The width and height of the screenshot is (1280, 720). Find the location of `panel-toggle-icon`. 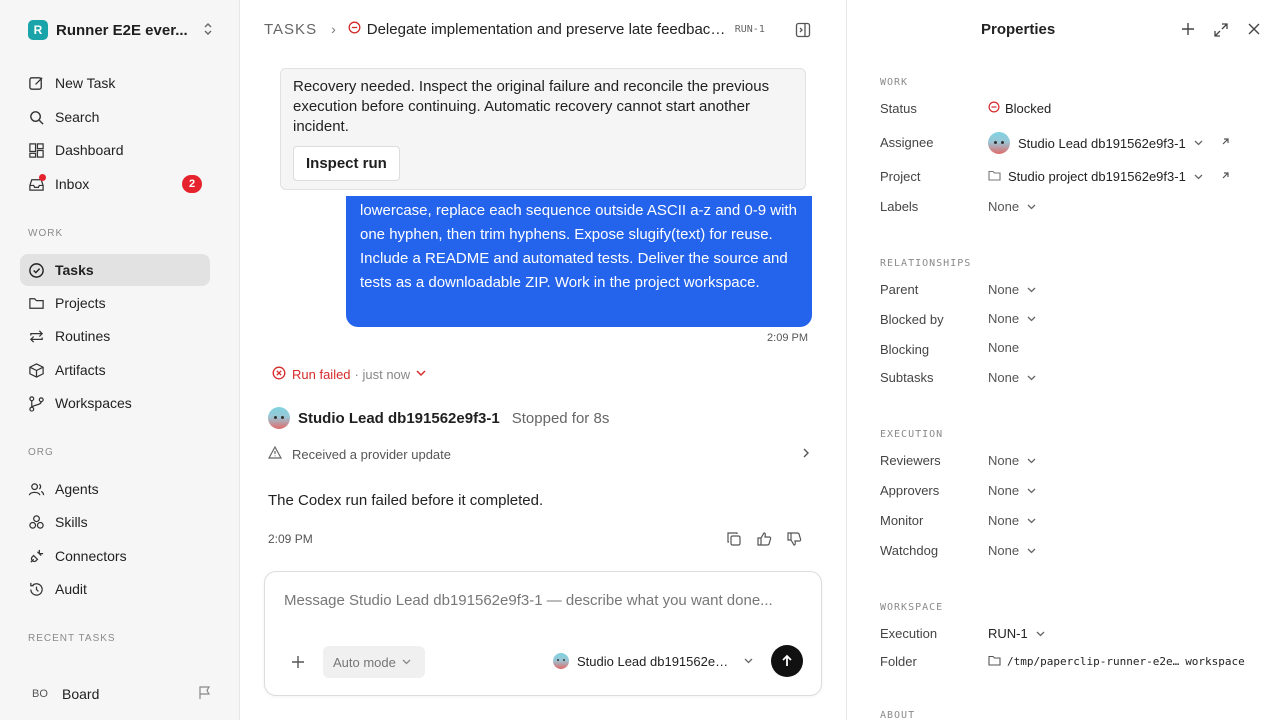

panel-toggle-icon is located at coordinates (803, 32).